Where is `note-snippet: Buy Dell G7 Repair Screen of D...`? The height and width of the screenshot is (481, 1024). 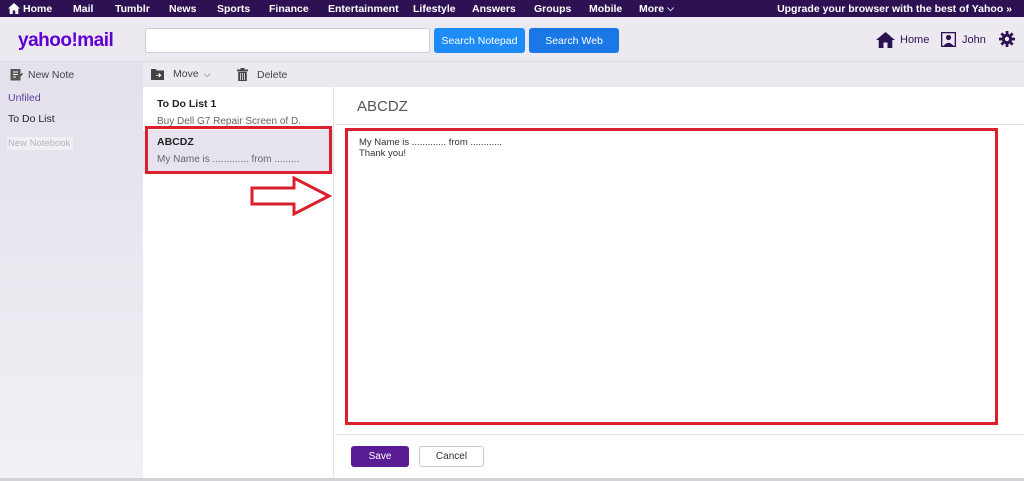
note-snippet: Buy Dell G7 Repair Screen of D... is located at coordinates (228, 121).